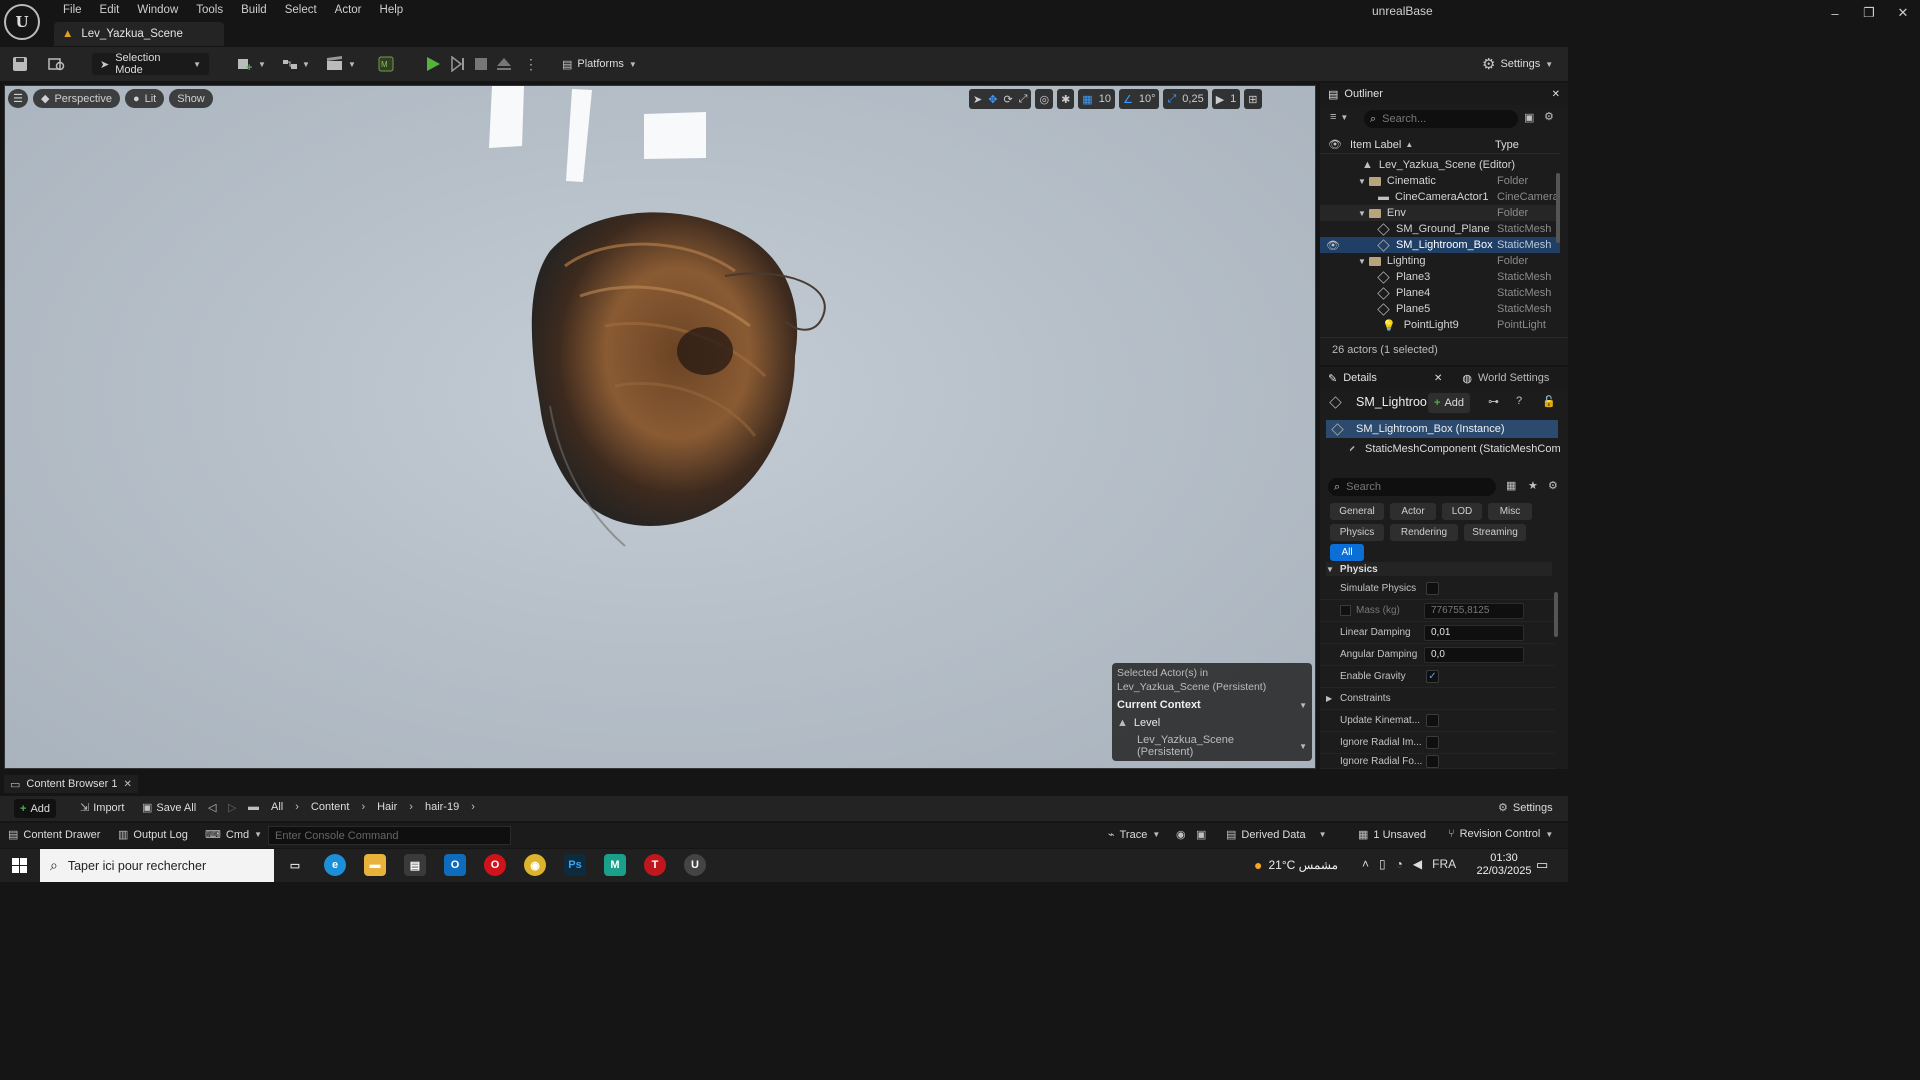  Describe the element at coordinates (1432, 588) in the screenshot. I see `simulate-physics-checkbox` at that location.